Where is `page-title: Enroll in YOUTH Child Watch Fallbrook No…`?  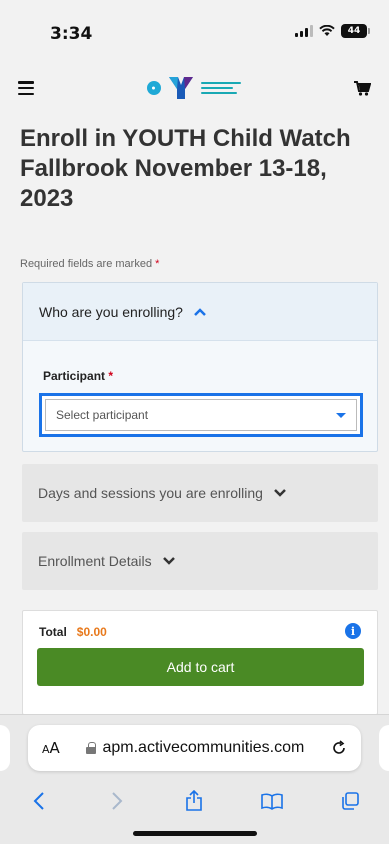 page-title: Enroll in YOUTH Child Watch Fallbrook No… is located at coordinates (185, 168).